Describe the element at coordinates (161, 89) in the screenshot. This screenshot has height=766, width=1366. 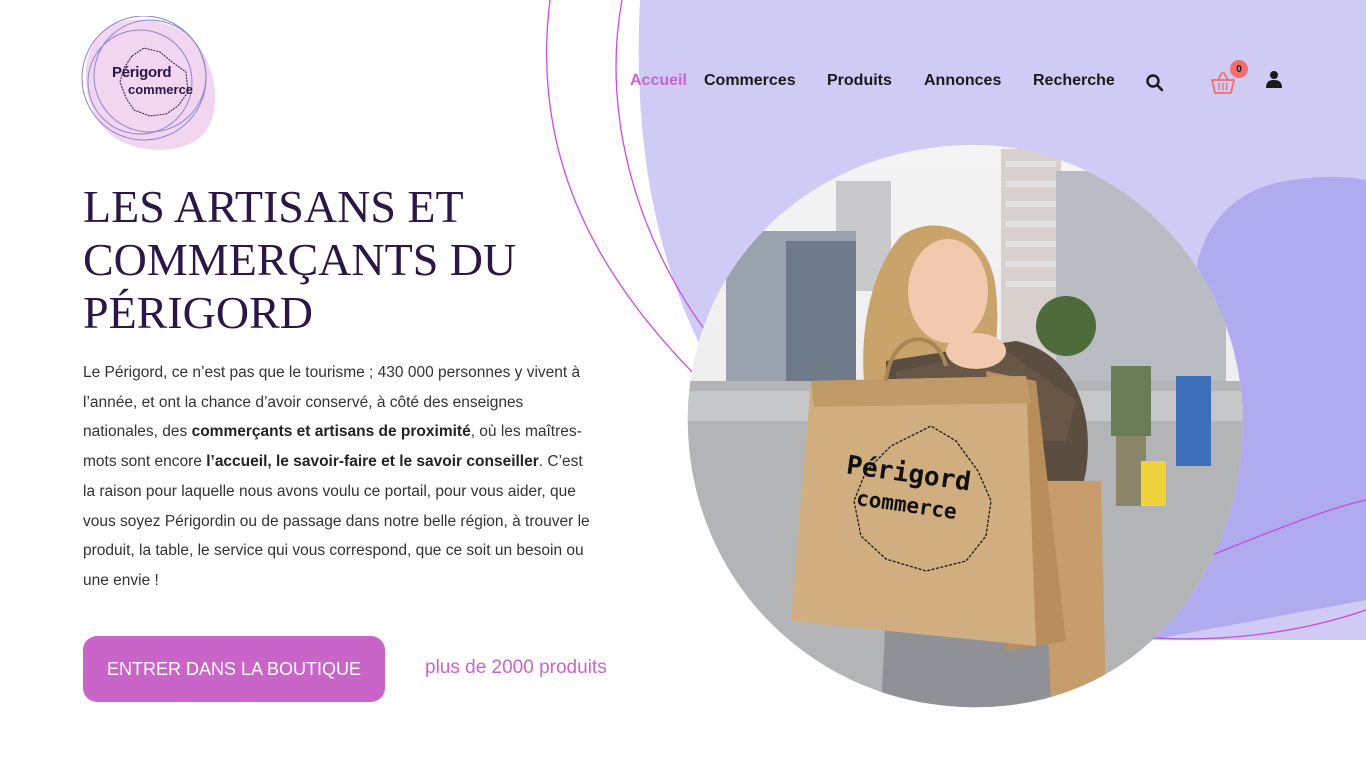
I see `logo-text-commerce: commerce` at that location.